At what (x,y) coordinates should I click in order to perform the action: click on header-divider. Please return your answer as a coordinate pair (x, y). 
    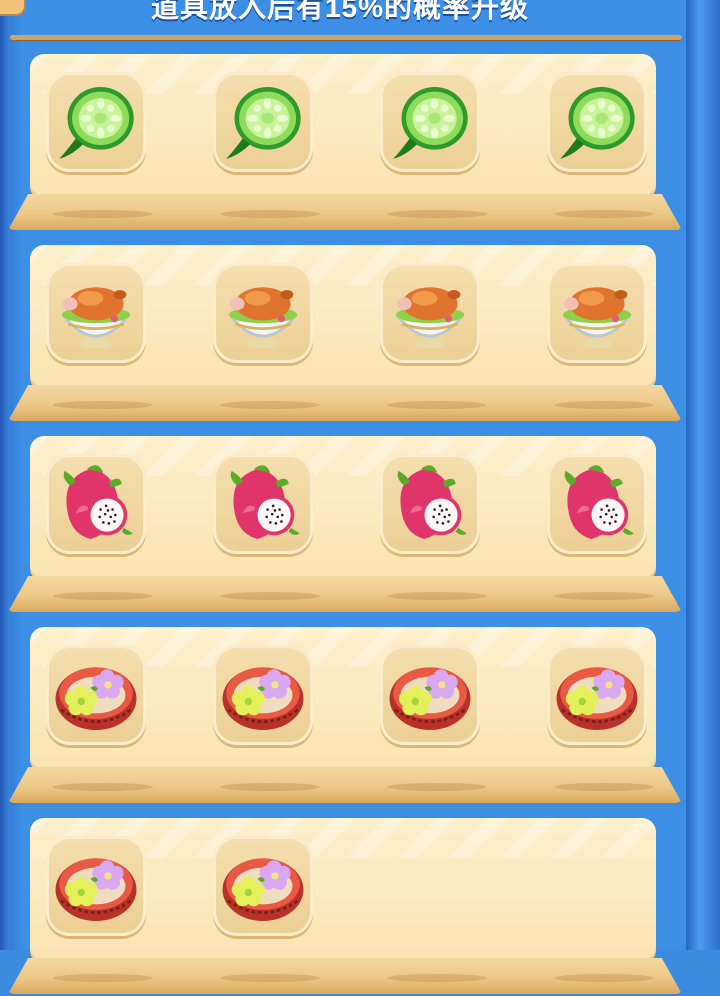
    Looking at the image, I should click on (346, 37).